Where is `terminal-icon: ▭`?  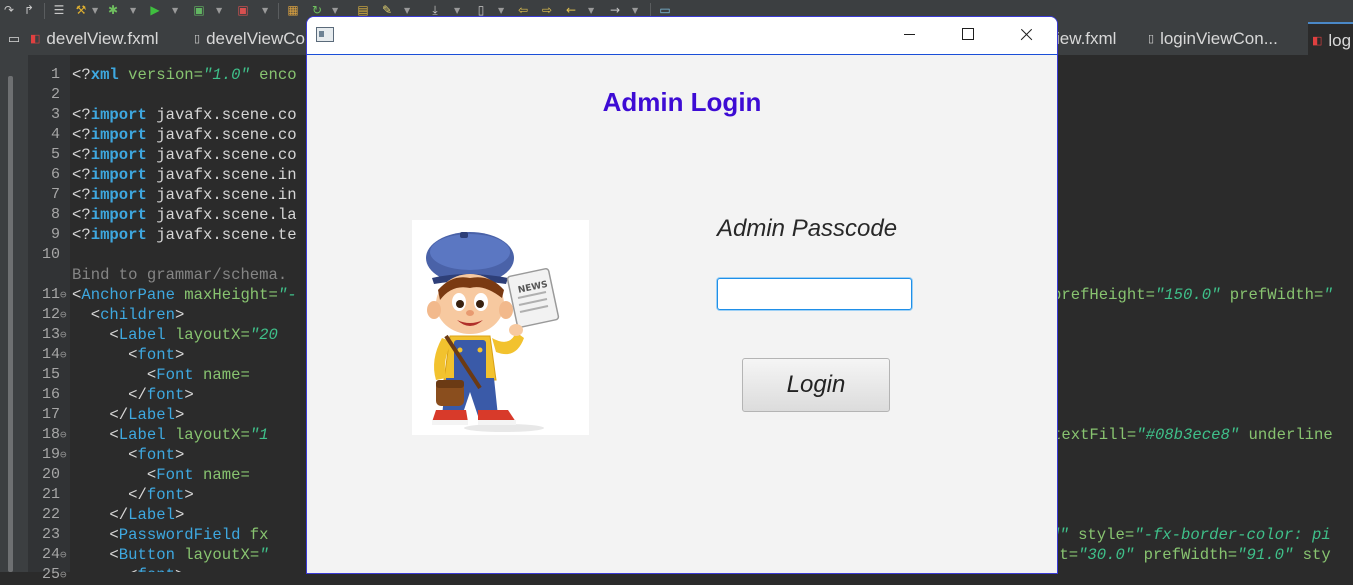 terminal-icon: ▭ is located at coordinates (665, 10).